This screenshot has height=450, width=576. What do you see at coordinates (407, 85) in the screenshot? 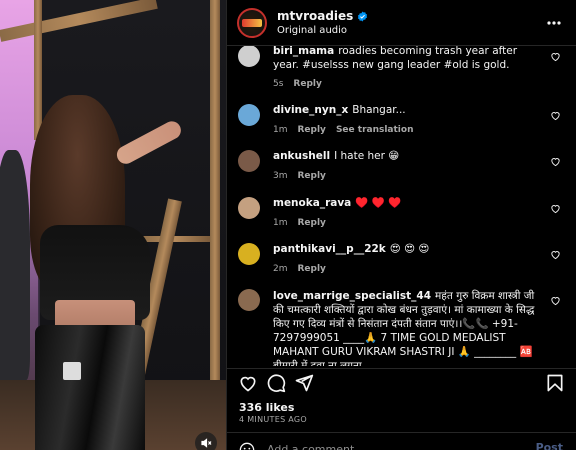
I see `comment-meta: 5s Reply` at bounding box center [407, 85].